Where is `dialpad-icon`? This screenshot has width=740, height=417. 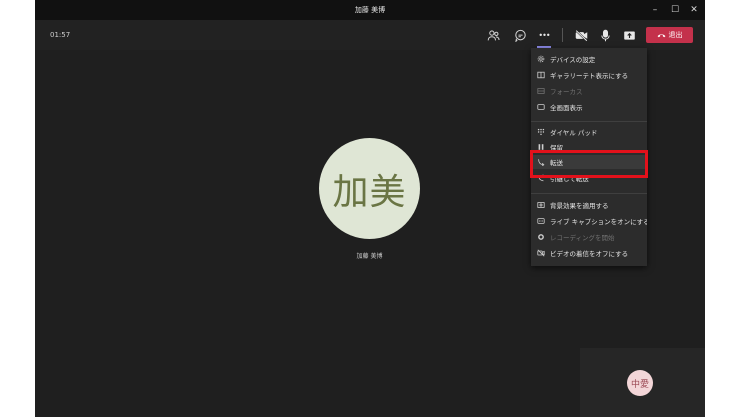
dialpad-icon is located at coordinates (541, 132).